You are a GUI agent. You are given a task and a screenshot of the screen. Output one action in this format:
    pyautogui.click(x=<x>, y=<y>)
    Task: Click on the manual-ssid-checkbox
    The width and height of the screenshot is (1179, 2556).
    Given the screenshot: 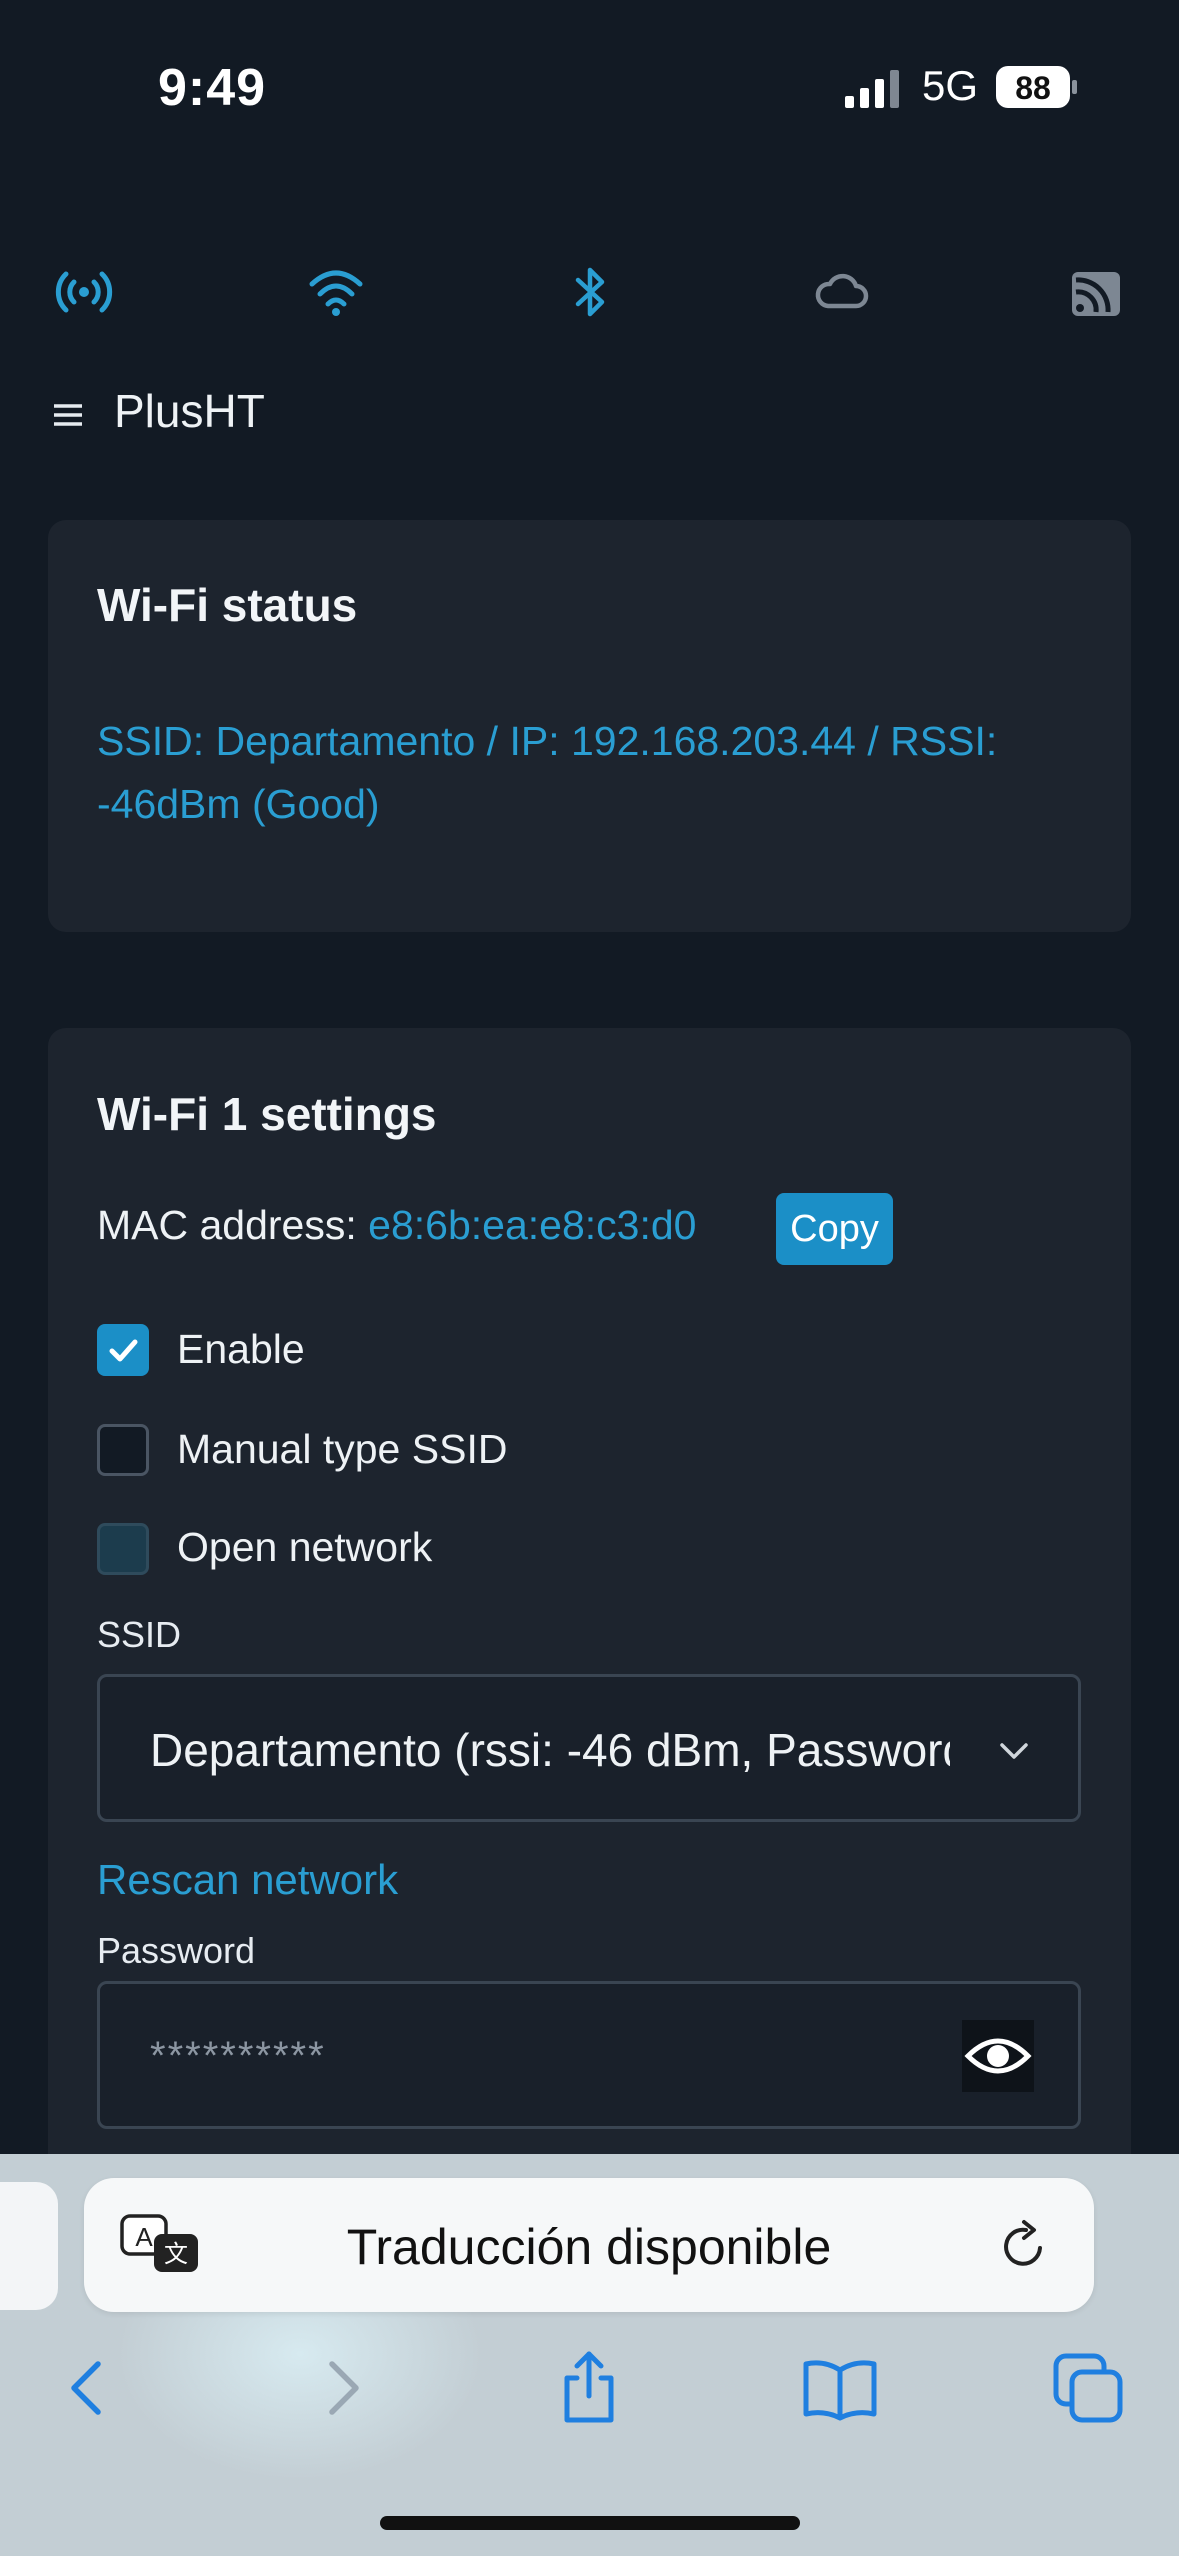 What is the action you would take?
    pyautogui.click(x=123, y=1450)
    